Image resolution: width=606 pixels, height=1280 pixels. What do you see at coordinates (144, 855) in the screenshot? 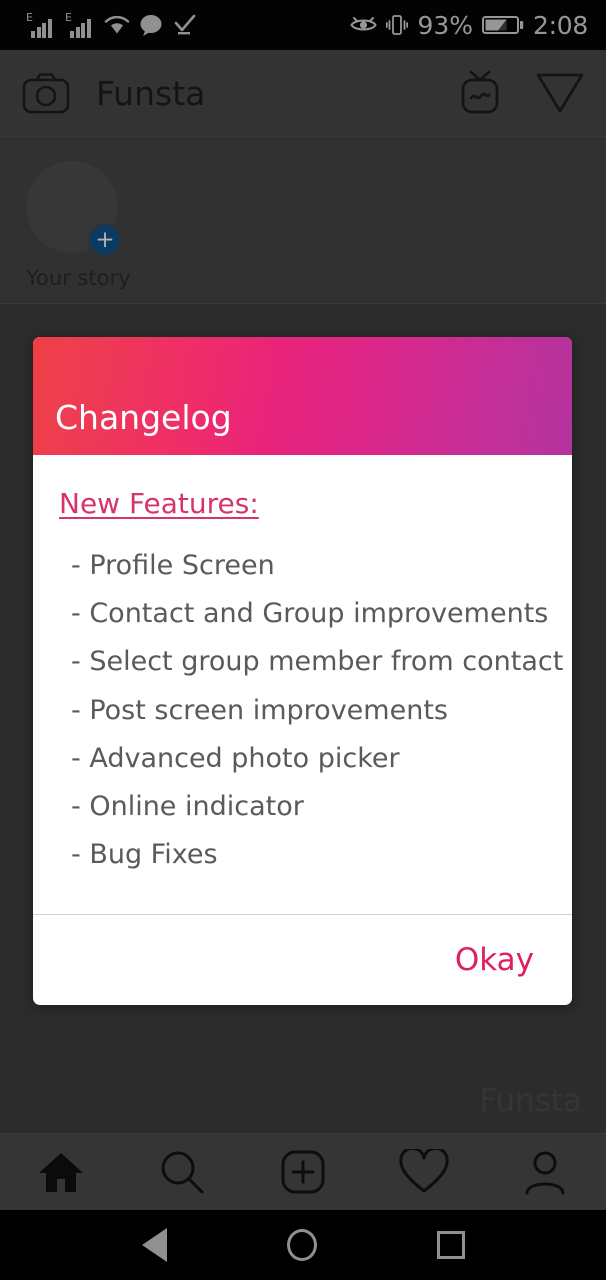
I see `list-item: - Bug Fixes` at bounding box center [144, 855].